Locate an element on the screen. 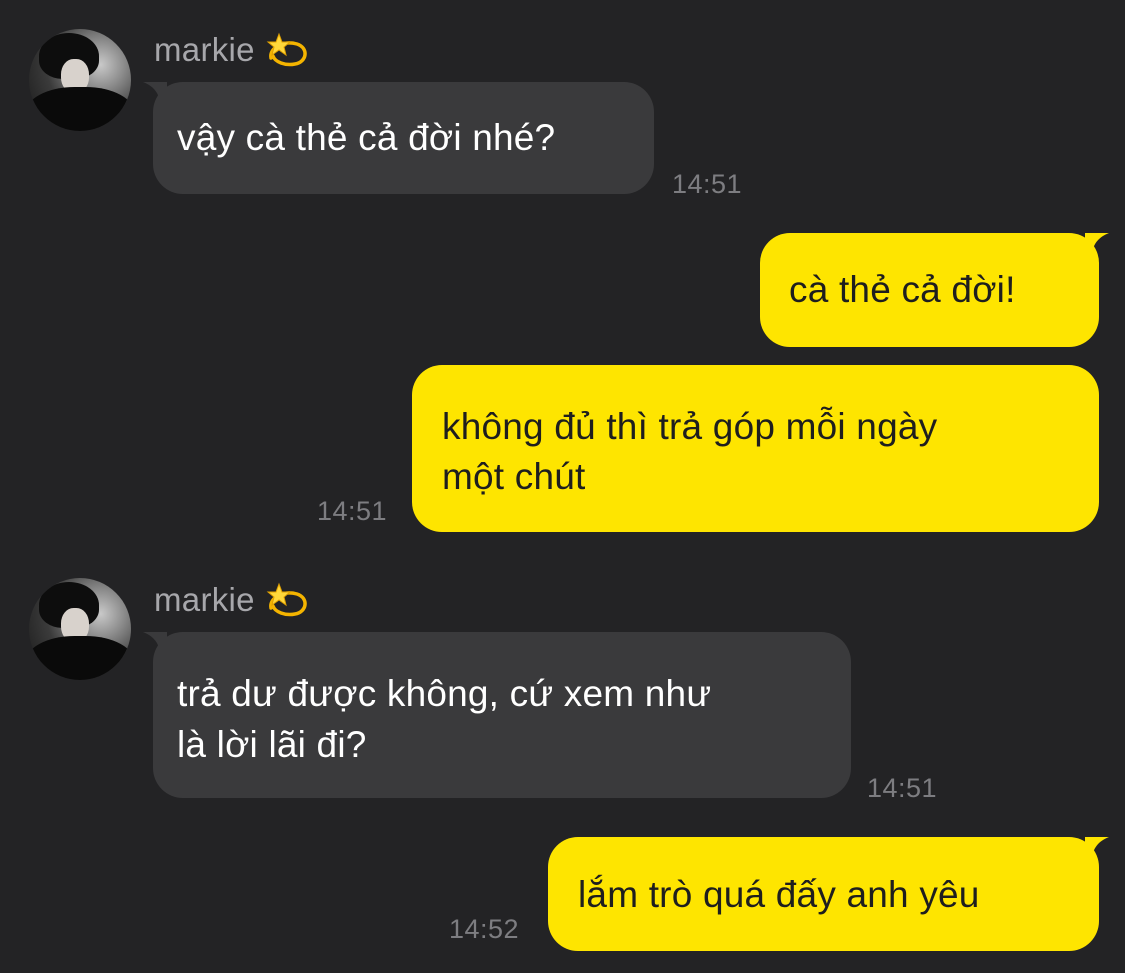 This screenshot has height=973, width=1125. message-bubble-outgoing: lắm trò quá đấy anh yêu is located at coordinates (828, 894).